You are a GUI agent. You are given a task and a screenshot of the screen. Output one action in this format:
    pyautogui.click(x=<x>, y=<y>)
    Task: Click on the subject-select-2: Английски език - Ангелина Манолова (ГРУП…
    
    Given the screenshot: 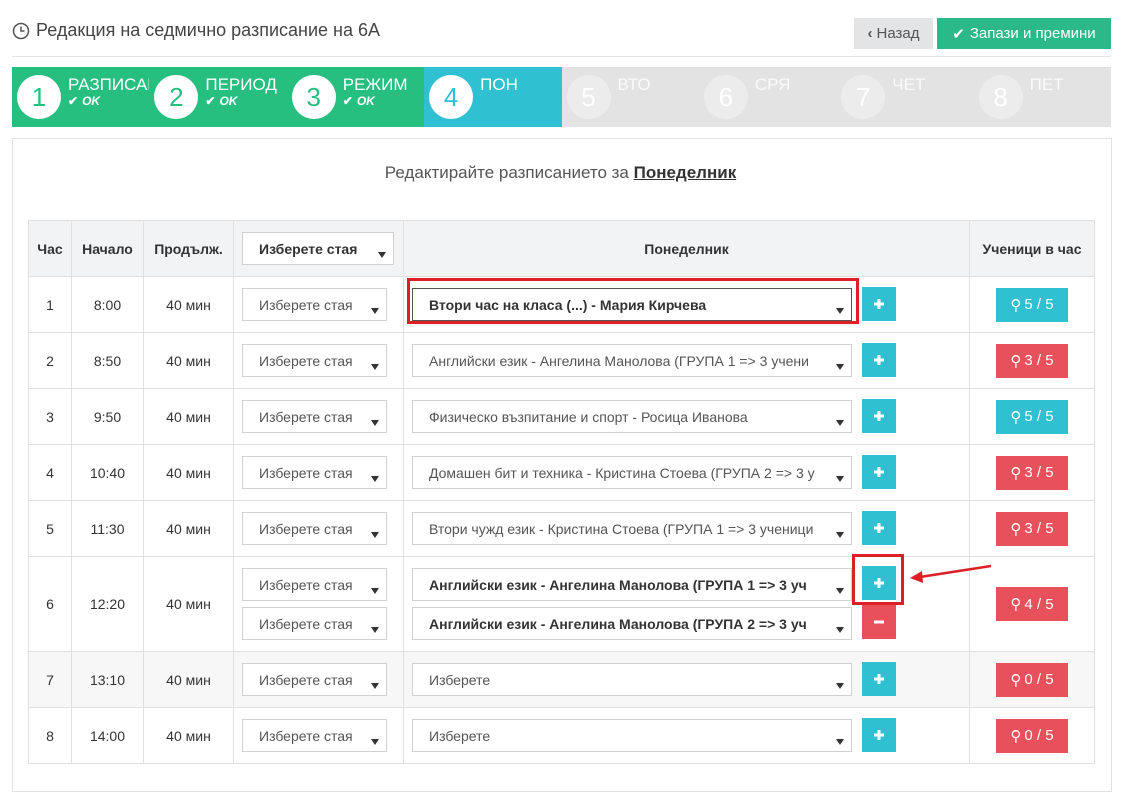 What is the action you would take?
    pyautogui.click(x=632, y=623)
    